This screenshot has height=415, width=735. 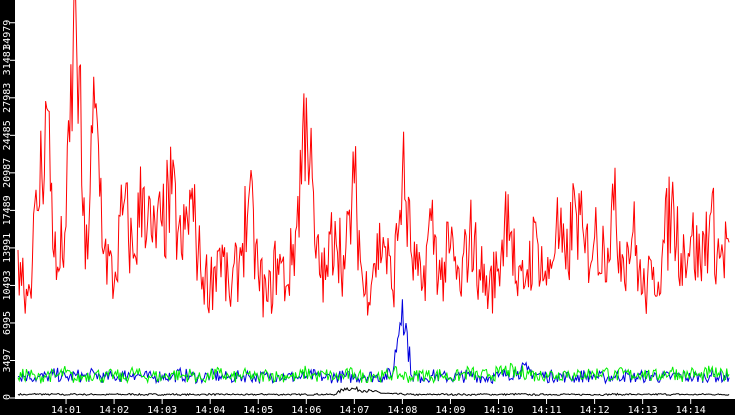 I want to click on x-tick-label: 14:01, so click(x=66, y=410).